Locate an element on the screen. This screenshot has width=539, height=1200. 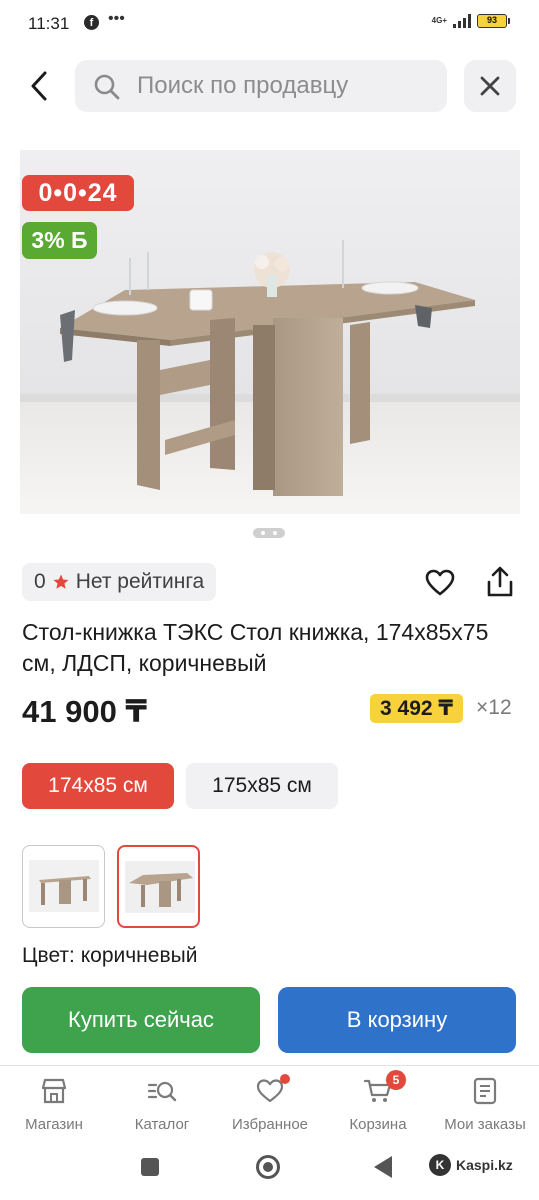
close-button is located at coordinates (490, 86).